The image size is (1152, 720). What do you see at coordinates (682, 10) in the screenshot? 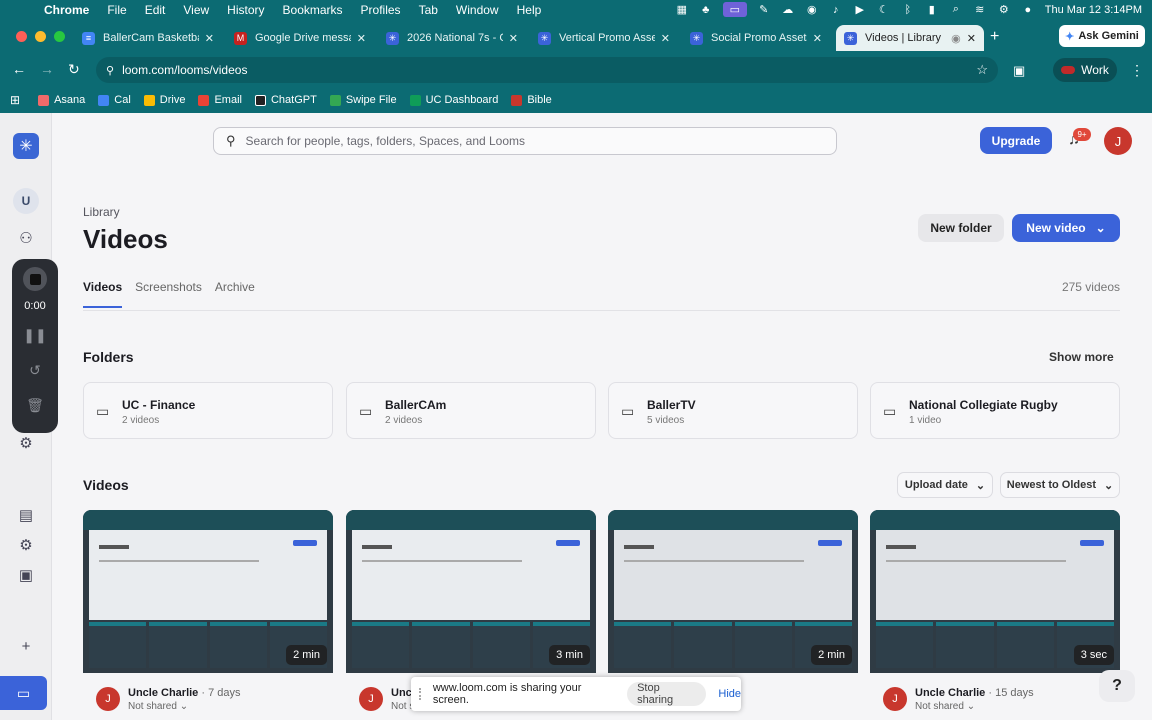
I see `grid-status-icon: ▦` at bounding box center [682, 10].